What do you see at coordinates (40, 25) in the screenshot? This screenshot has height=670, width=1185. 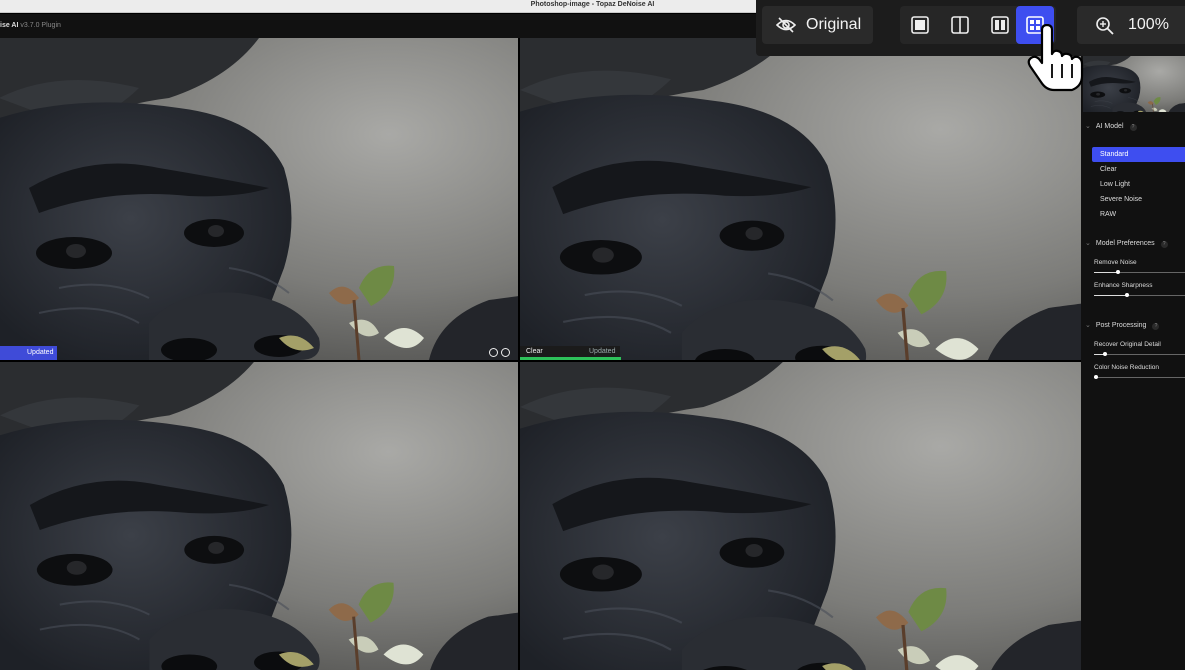 I see `app-version: v3.7.0 Plugin` at bounding box center [40, 25].